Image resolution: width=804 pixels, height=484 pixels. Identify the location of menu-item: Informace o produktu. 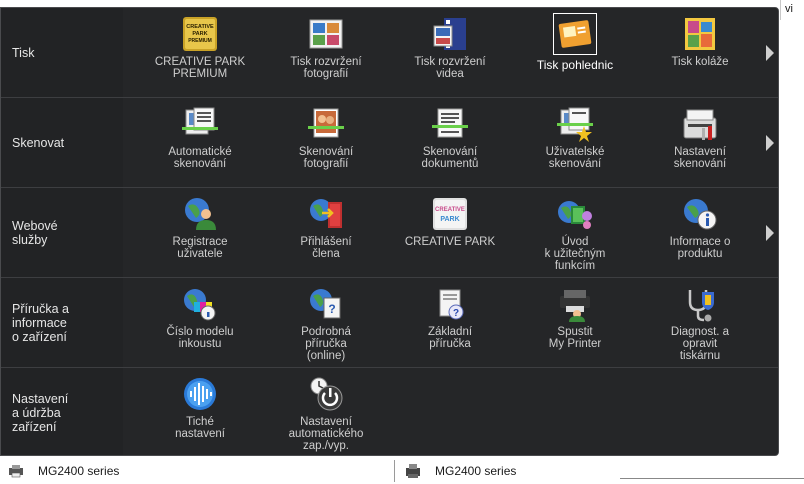
(700, 236).